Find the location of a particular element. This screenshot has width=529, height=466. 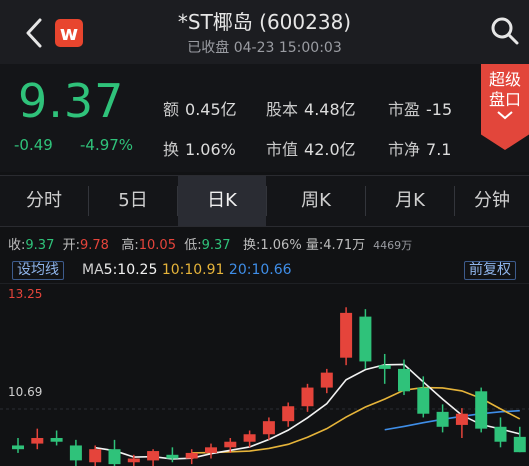

ma-legend-bar: 设均线 MA5:10.25 10:10.91 20:10.66 前复权 is located at coordinates (264, 270).